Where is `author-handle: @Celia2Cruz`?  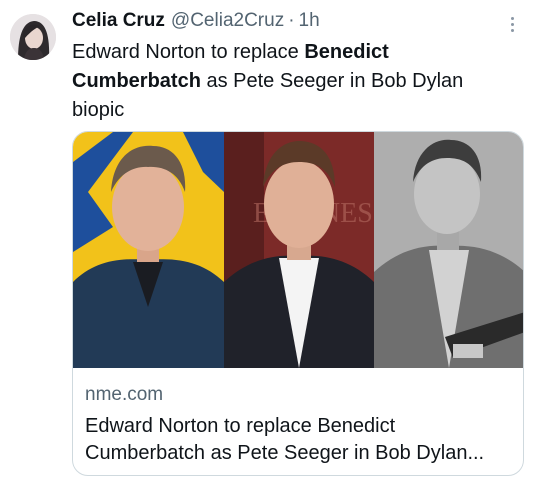
author-handle: @Celia2Cruz is located at coordinates (227, 21).